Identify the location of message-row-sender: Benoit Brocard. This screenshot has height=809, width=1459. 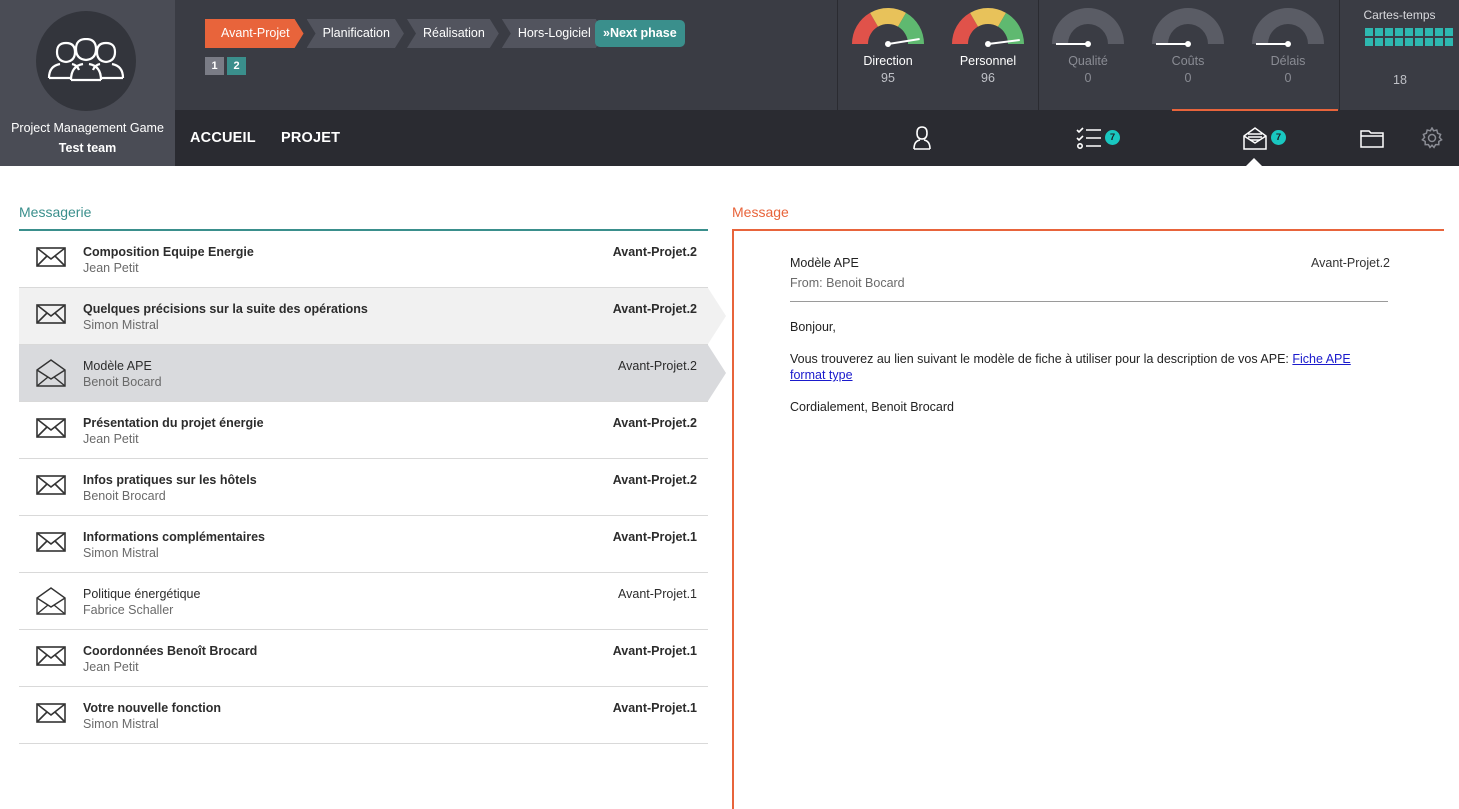
(124, 496).